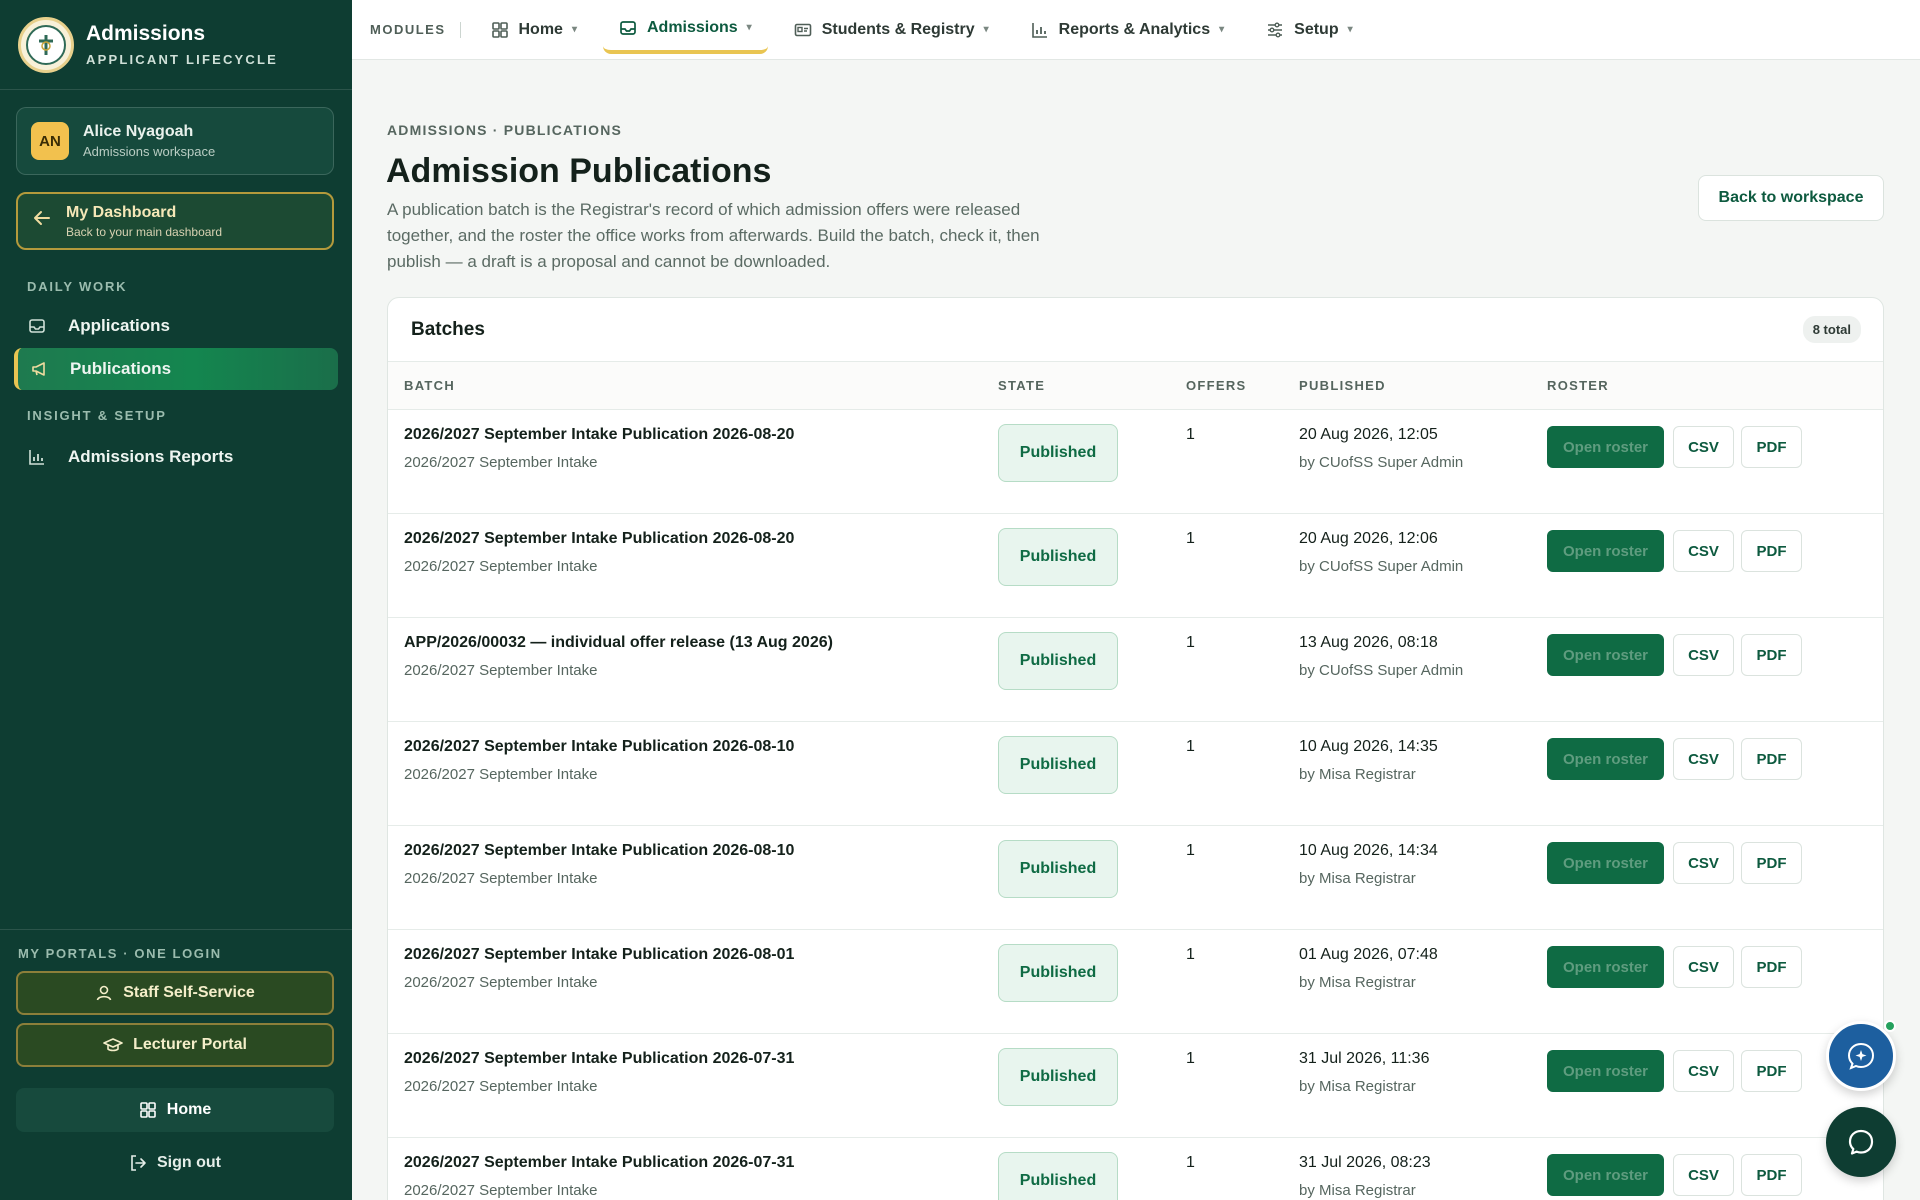 This screenshot has height=1200, width=1920. What do you see at coordinates (113, 1045) in the screenshot?
I see `graduation-cap-icon` at bounding box center [113, 1045].